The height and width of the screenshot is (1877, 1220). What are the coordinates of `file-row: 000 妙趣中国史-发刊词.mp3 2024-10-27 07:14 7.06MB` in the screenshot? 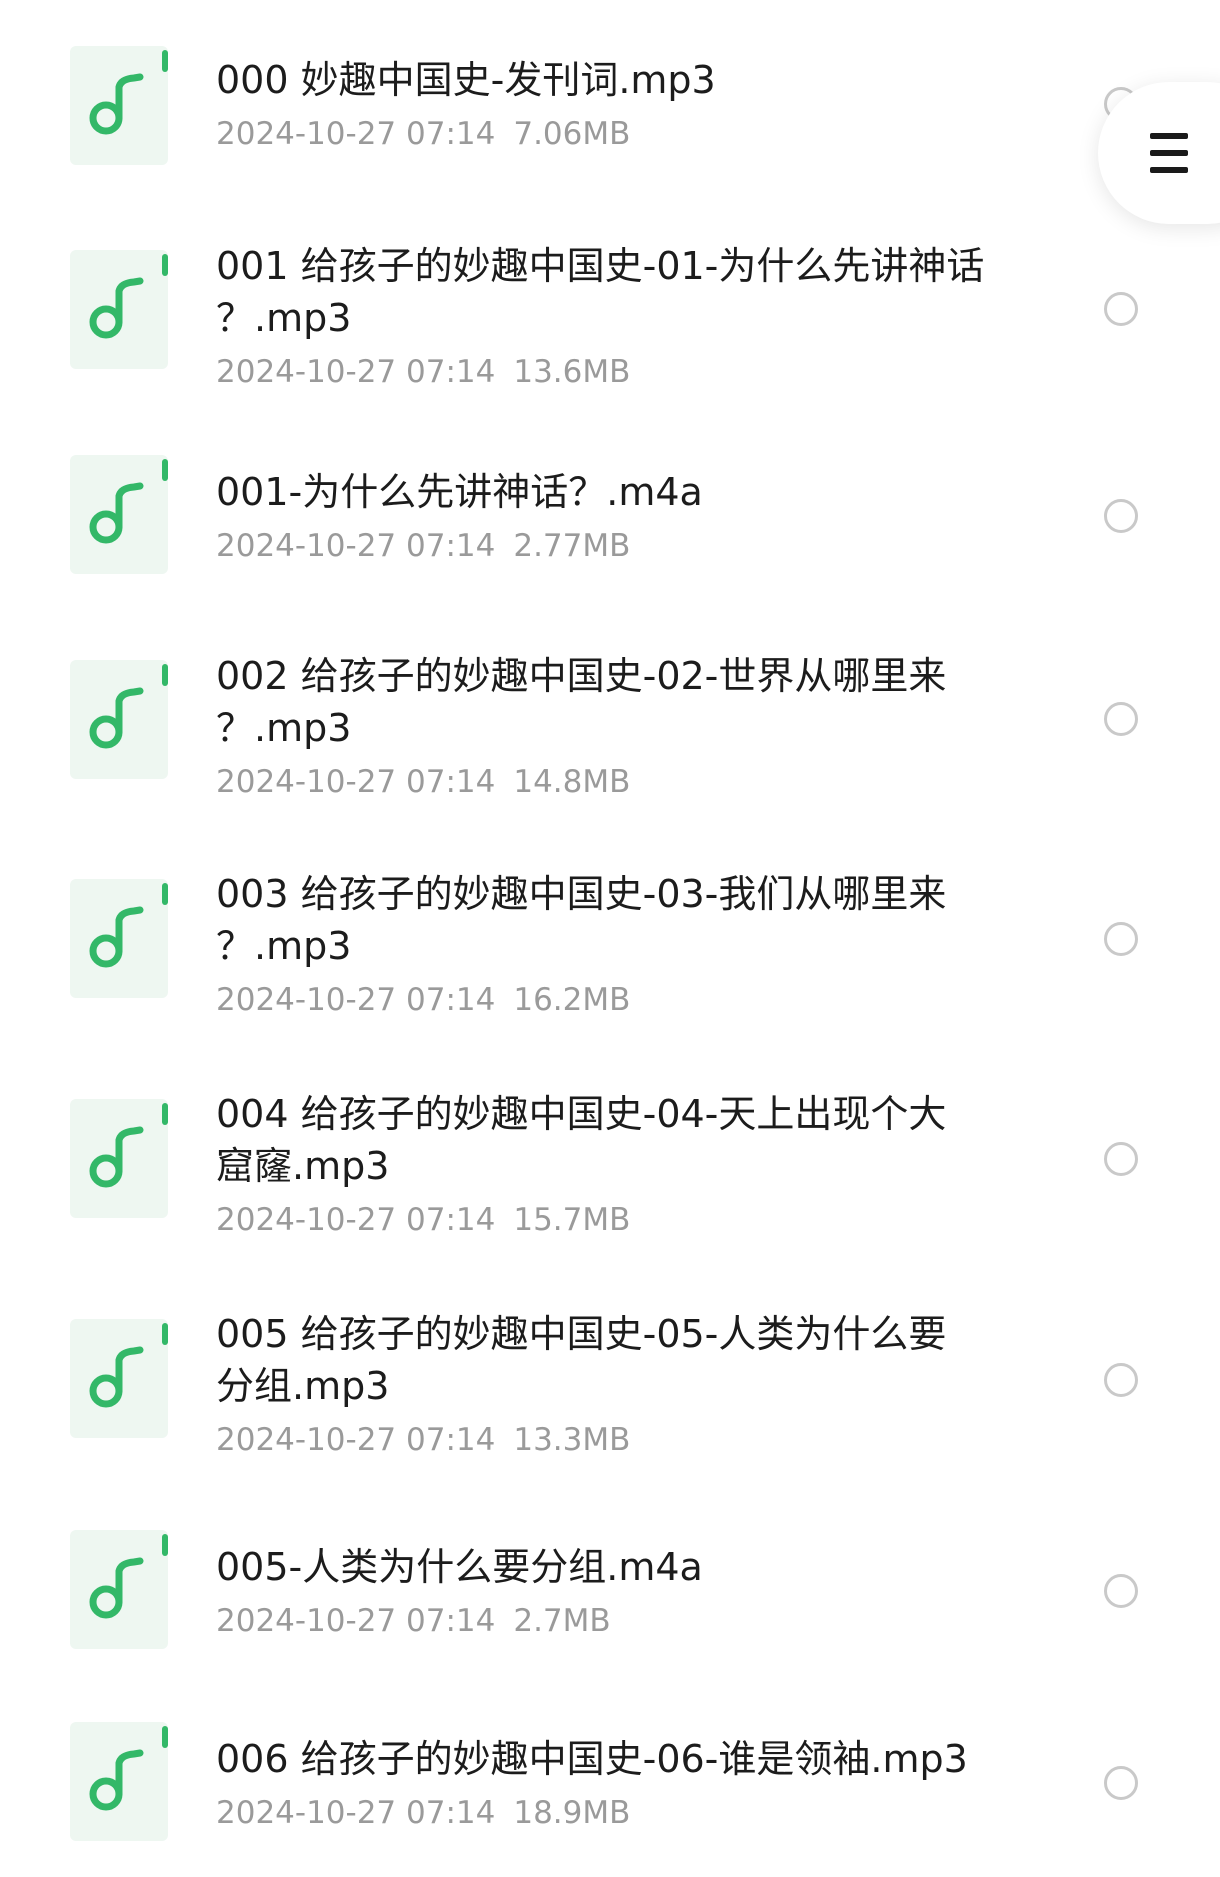 It's located at (610, 100).